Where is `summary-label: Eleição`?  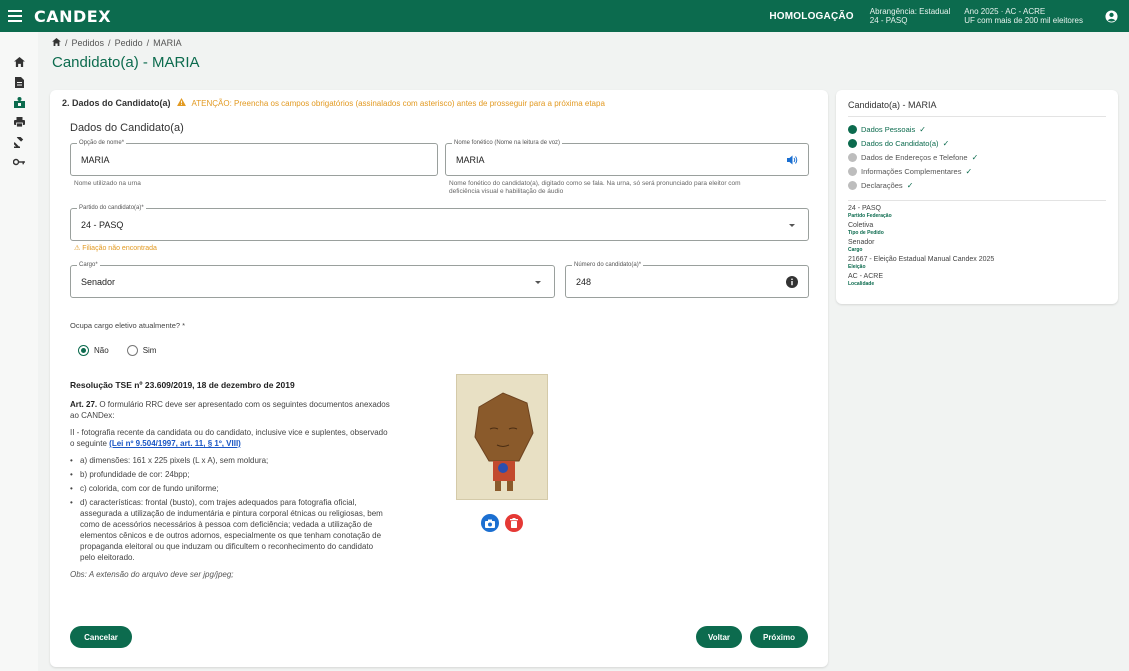 summary-label: Eleição is located at coordinates (857, 267).